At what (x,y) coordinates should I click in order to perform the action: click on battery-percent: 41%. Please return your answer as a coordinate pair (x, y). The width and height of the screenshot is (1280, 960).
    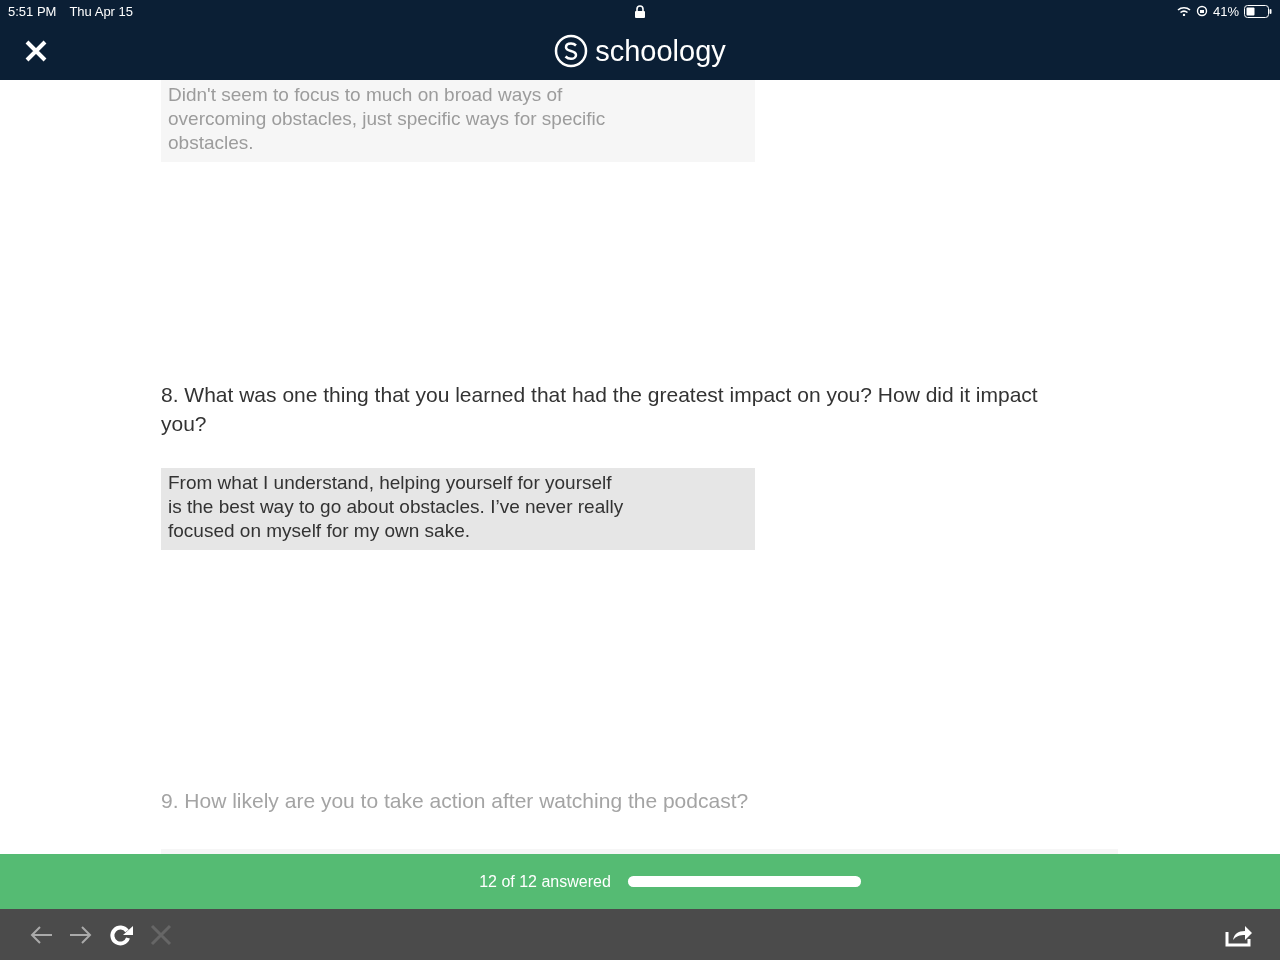
    Looking at the image, I should click on (1225, 11).